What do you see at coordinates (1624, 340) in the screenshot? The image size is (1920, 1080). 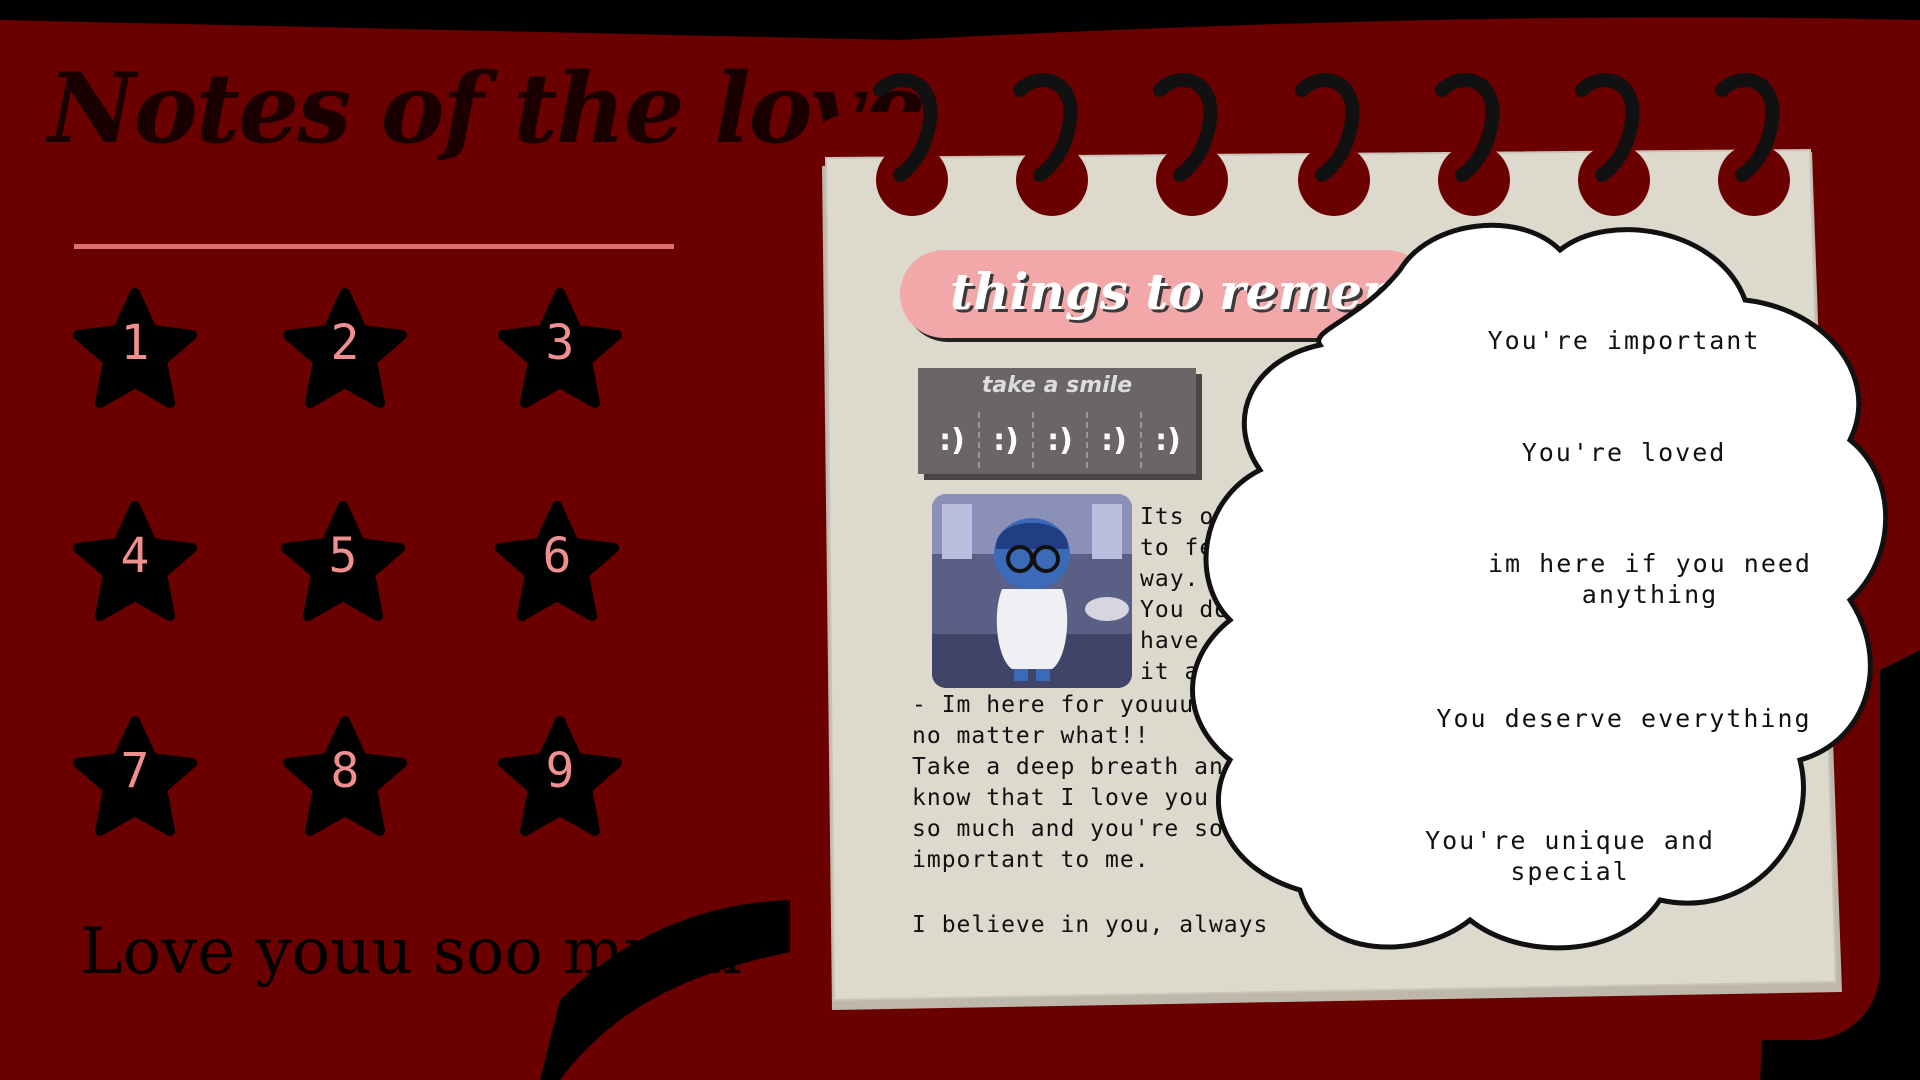 I see `cloud-message-1: You're important` at bounding box center [1624, 340].